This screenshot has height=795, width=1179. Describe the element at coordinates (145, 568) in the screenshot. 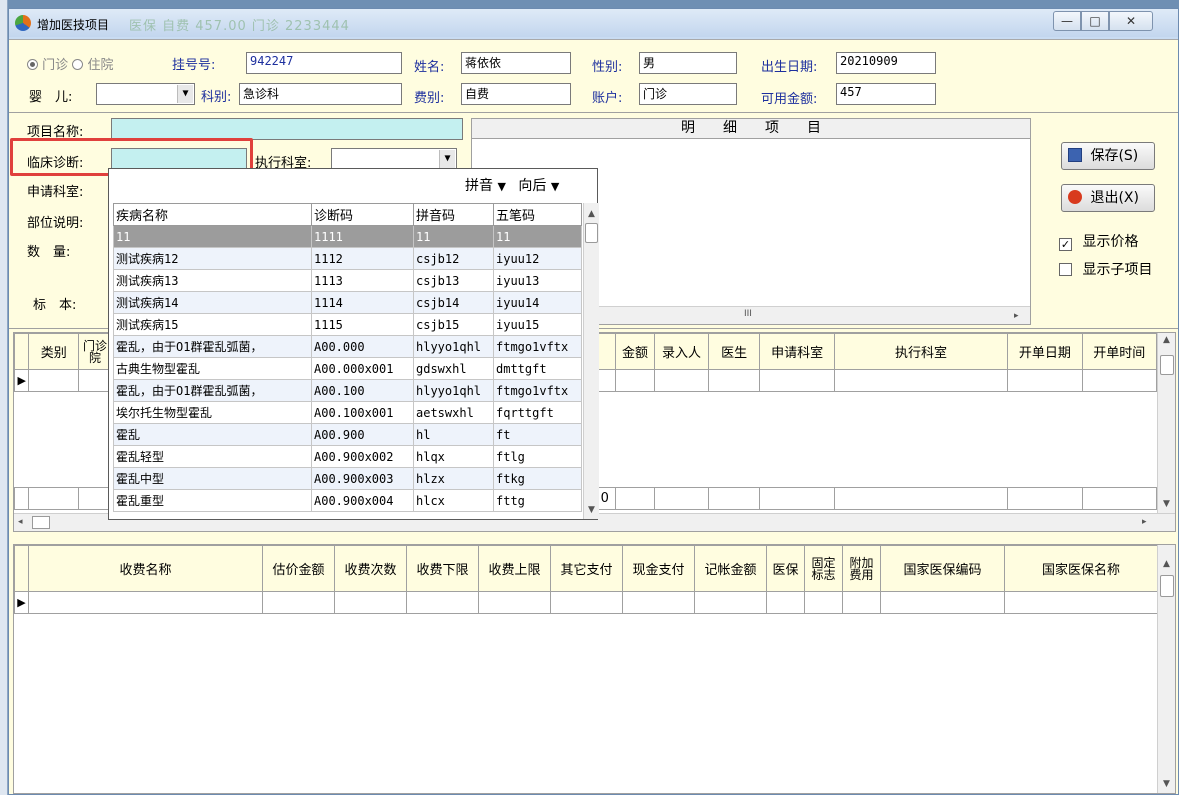

I see `col-header-fee-name: 收费名称` at that location.